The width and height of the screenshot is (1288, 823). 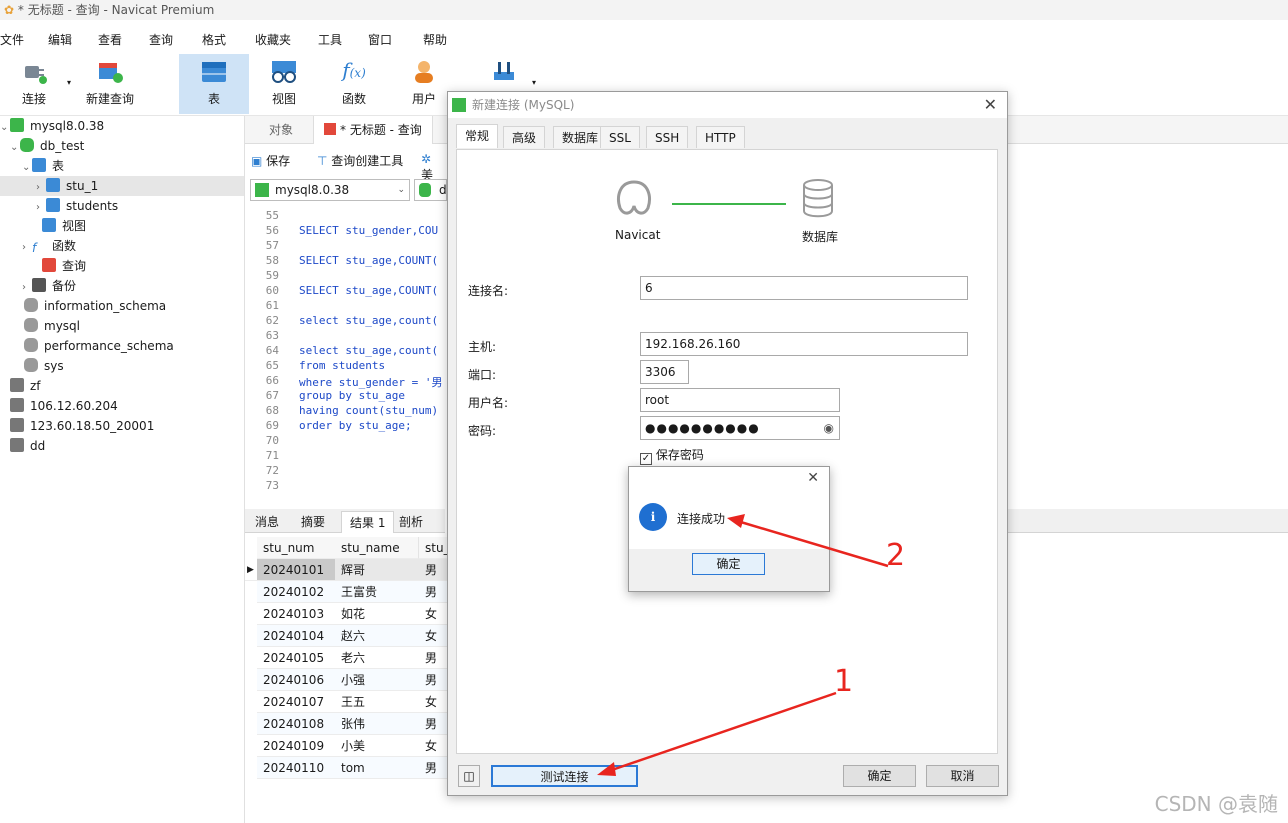 What do you see at coordinates (896, 555) in the screenshot?
I see `annotation-number-2: 2` at bounding box center [896, 555].